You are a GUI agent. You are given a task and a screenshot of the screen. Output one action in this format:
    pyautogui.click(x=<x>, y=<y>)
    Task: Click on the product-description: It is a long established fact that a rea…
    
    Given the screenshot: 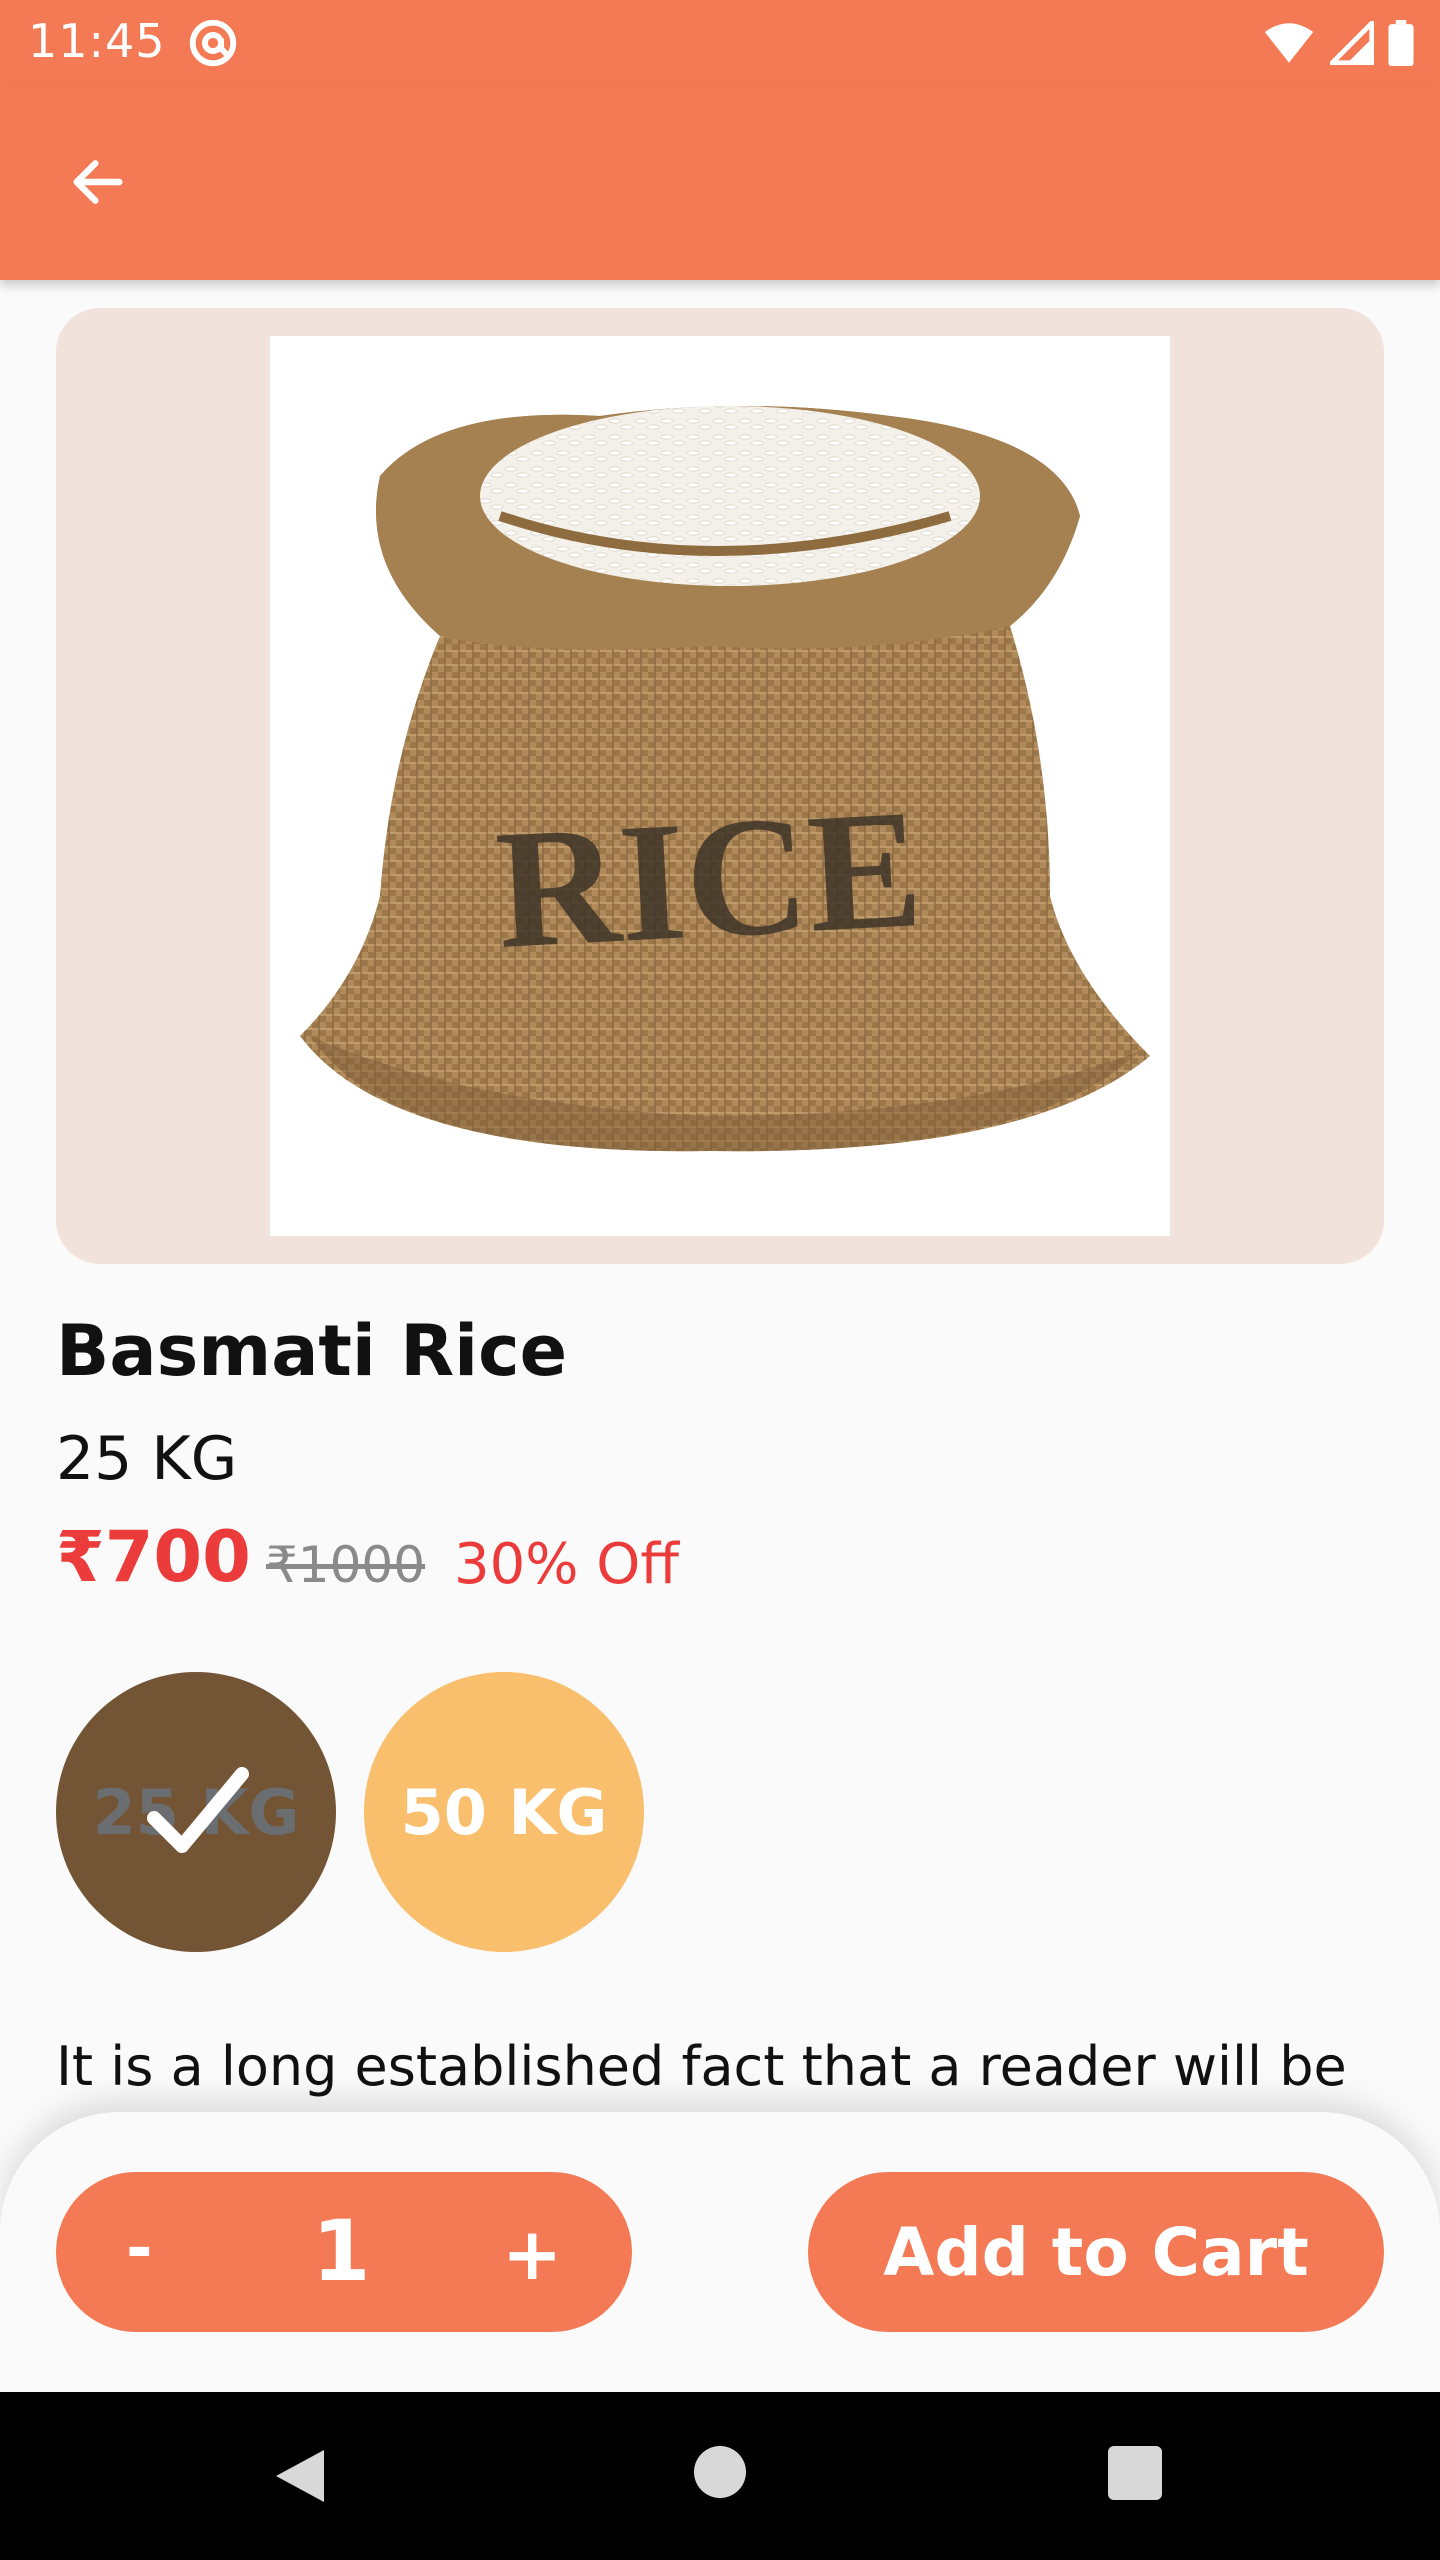 What is the action you would take?
    pyautogui.click(x=701, y=2066)
    